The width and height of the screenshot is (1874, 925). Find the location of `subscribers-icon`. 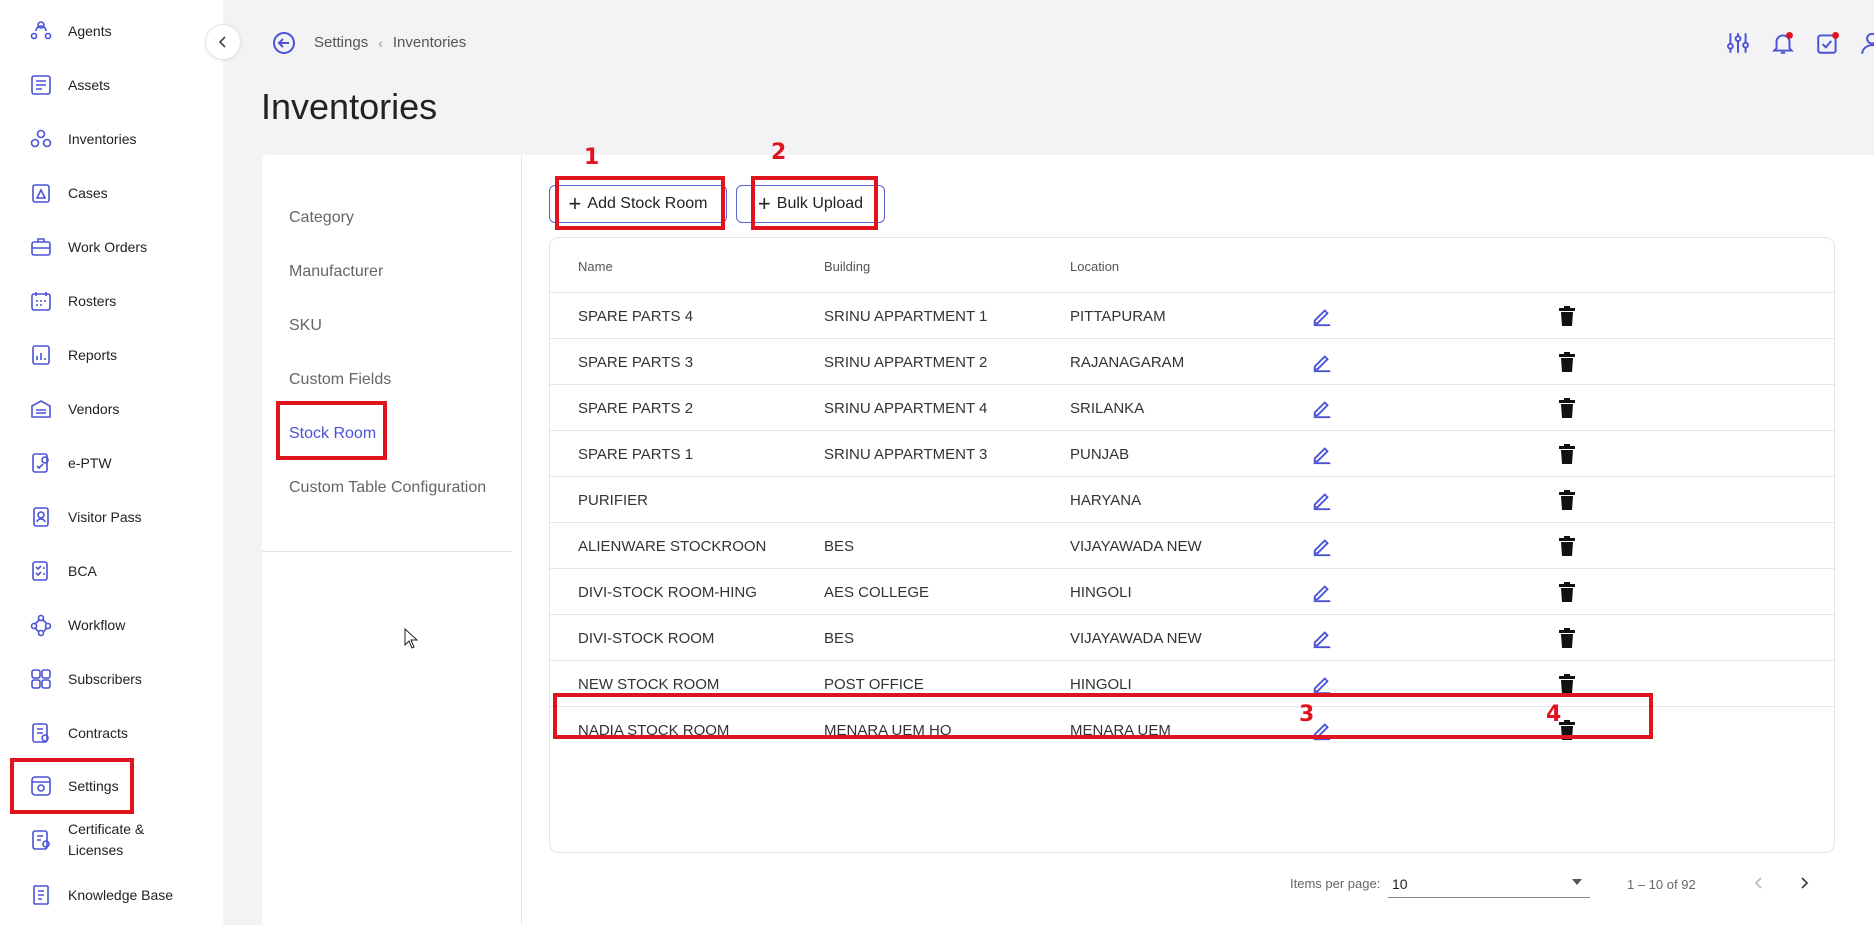

subscribers-icon is located at coordinates (41, 679).